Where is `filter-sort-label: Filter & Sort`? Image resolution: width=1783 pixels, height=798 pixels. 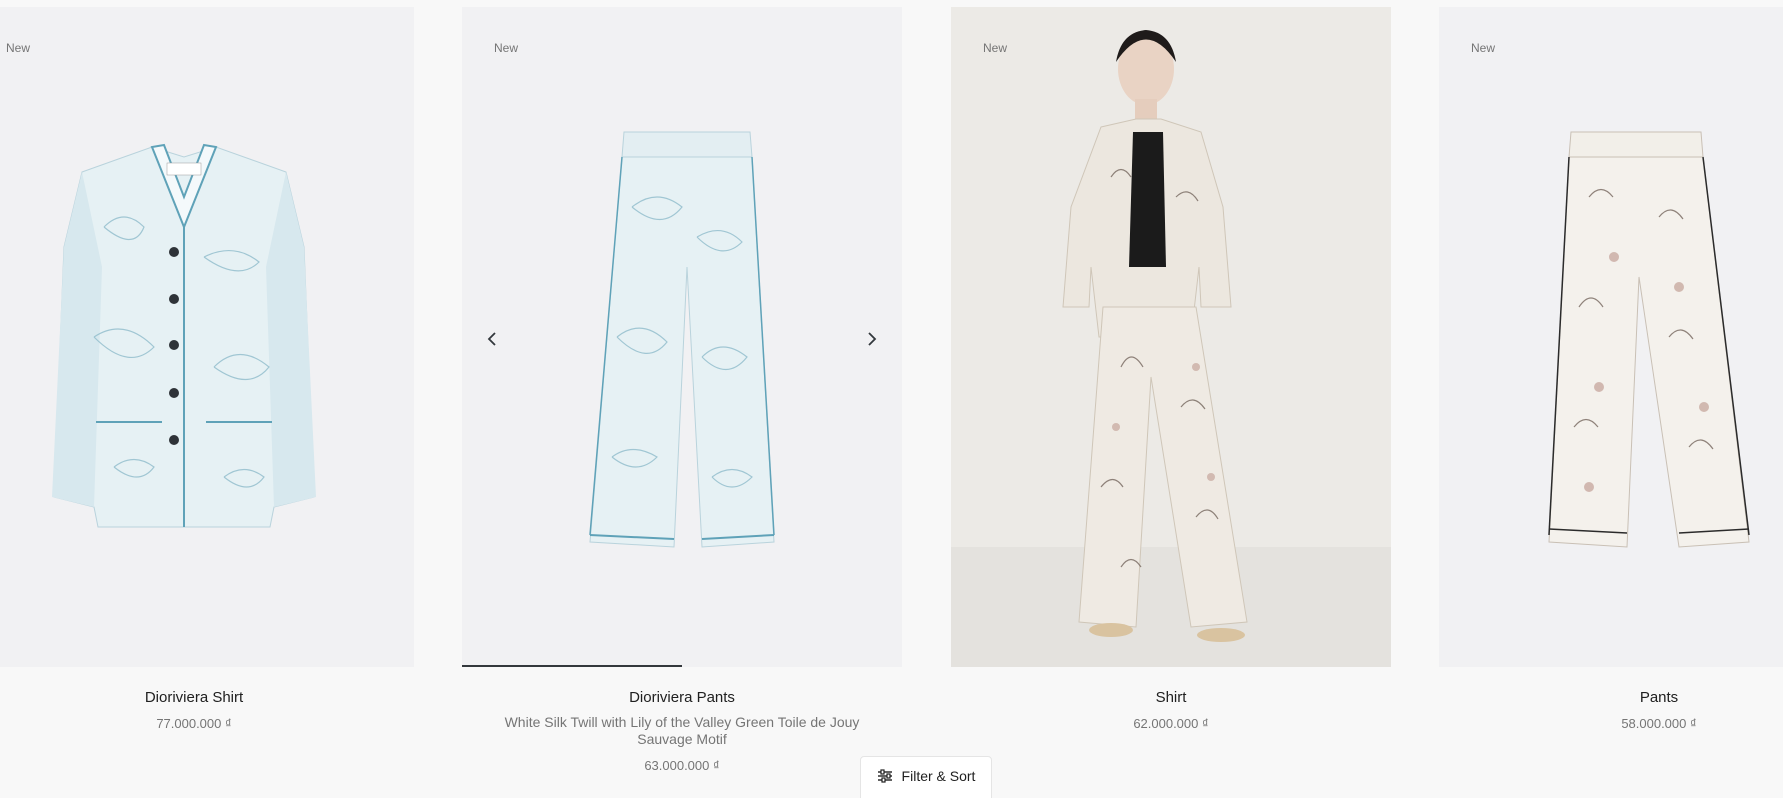
filter-sort-label: Filter & Sort is located at coordinates (938, 776).